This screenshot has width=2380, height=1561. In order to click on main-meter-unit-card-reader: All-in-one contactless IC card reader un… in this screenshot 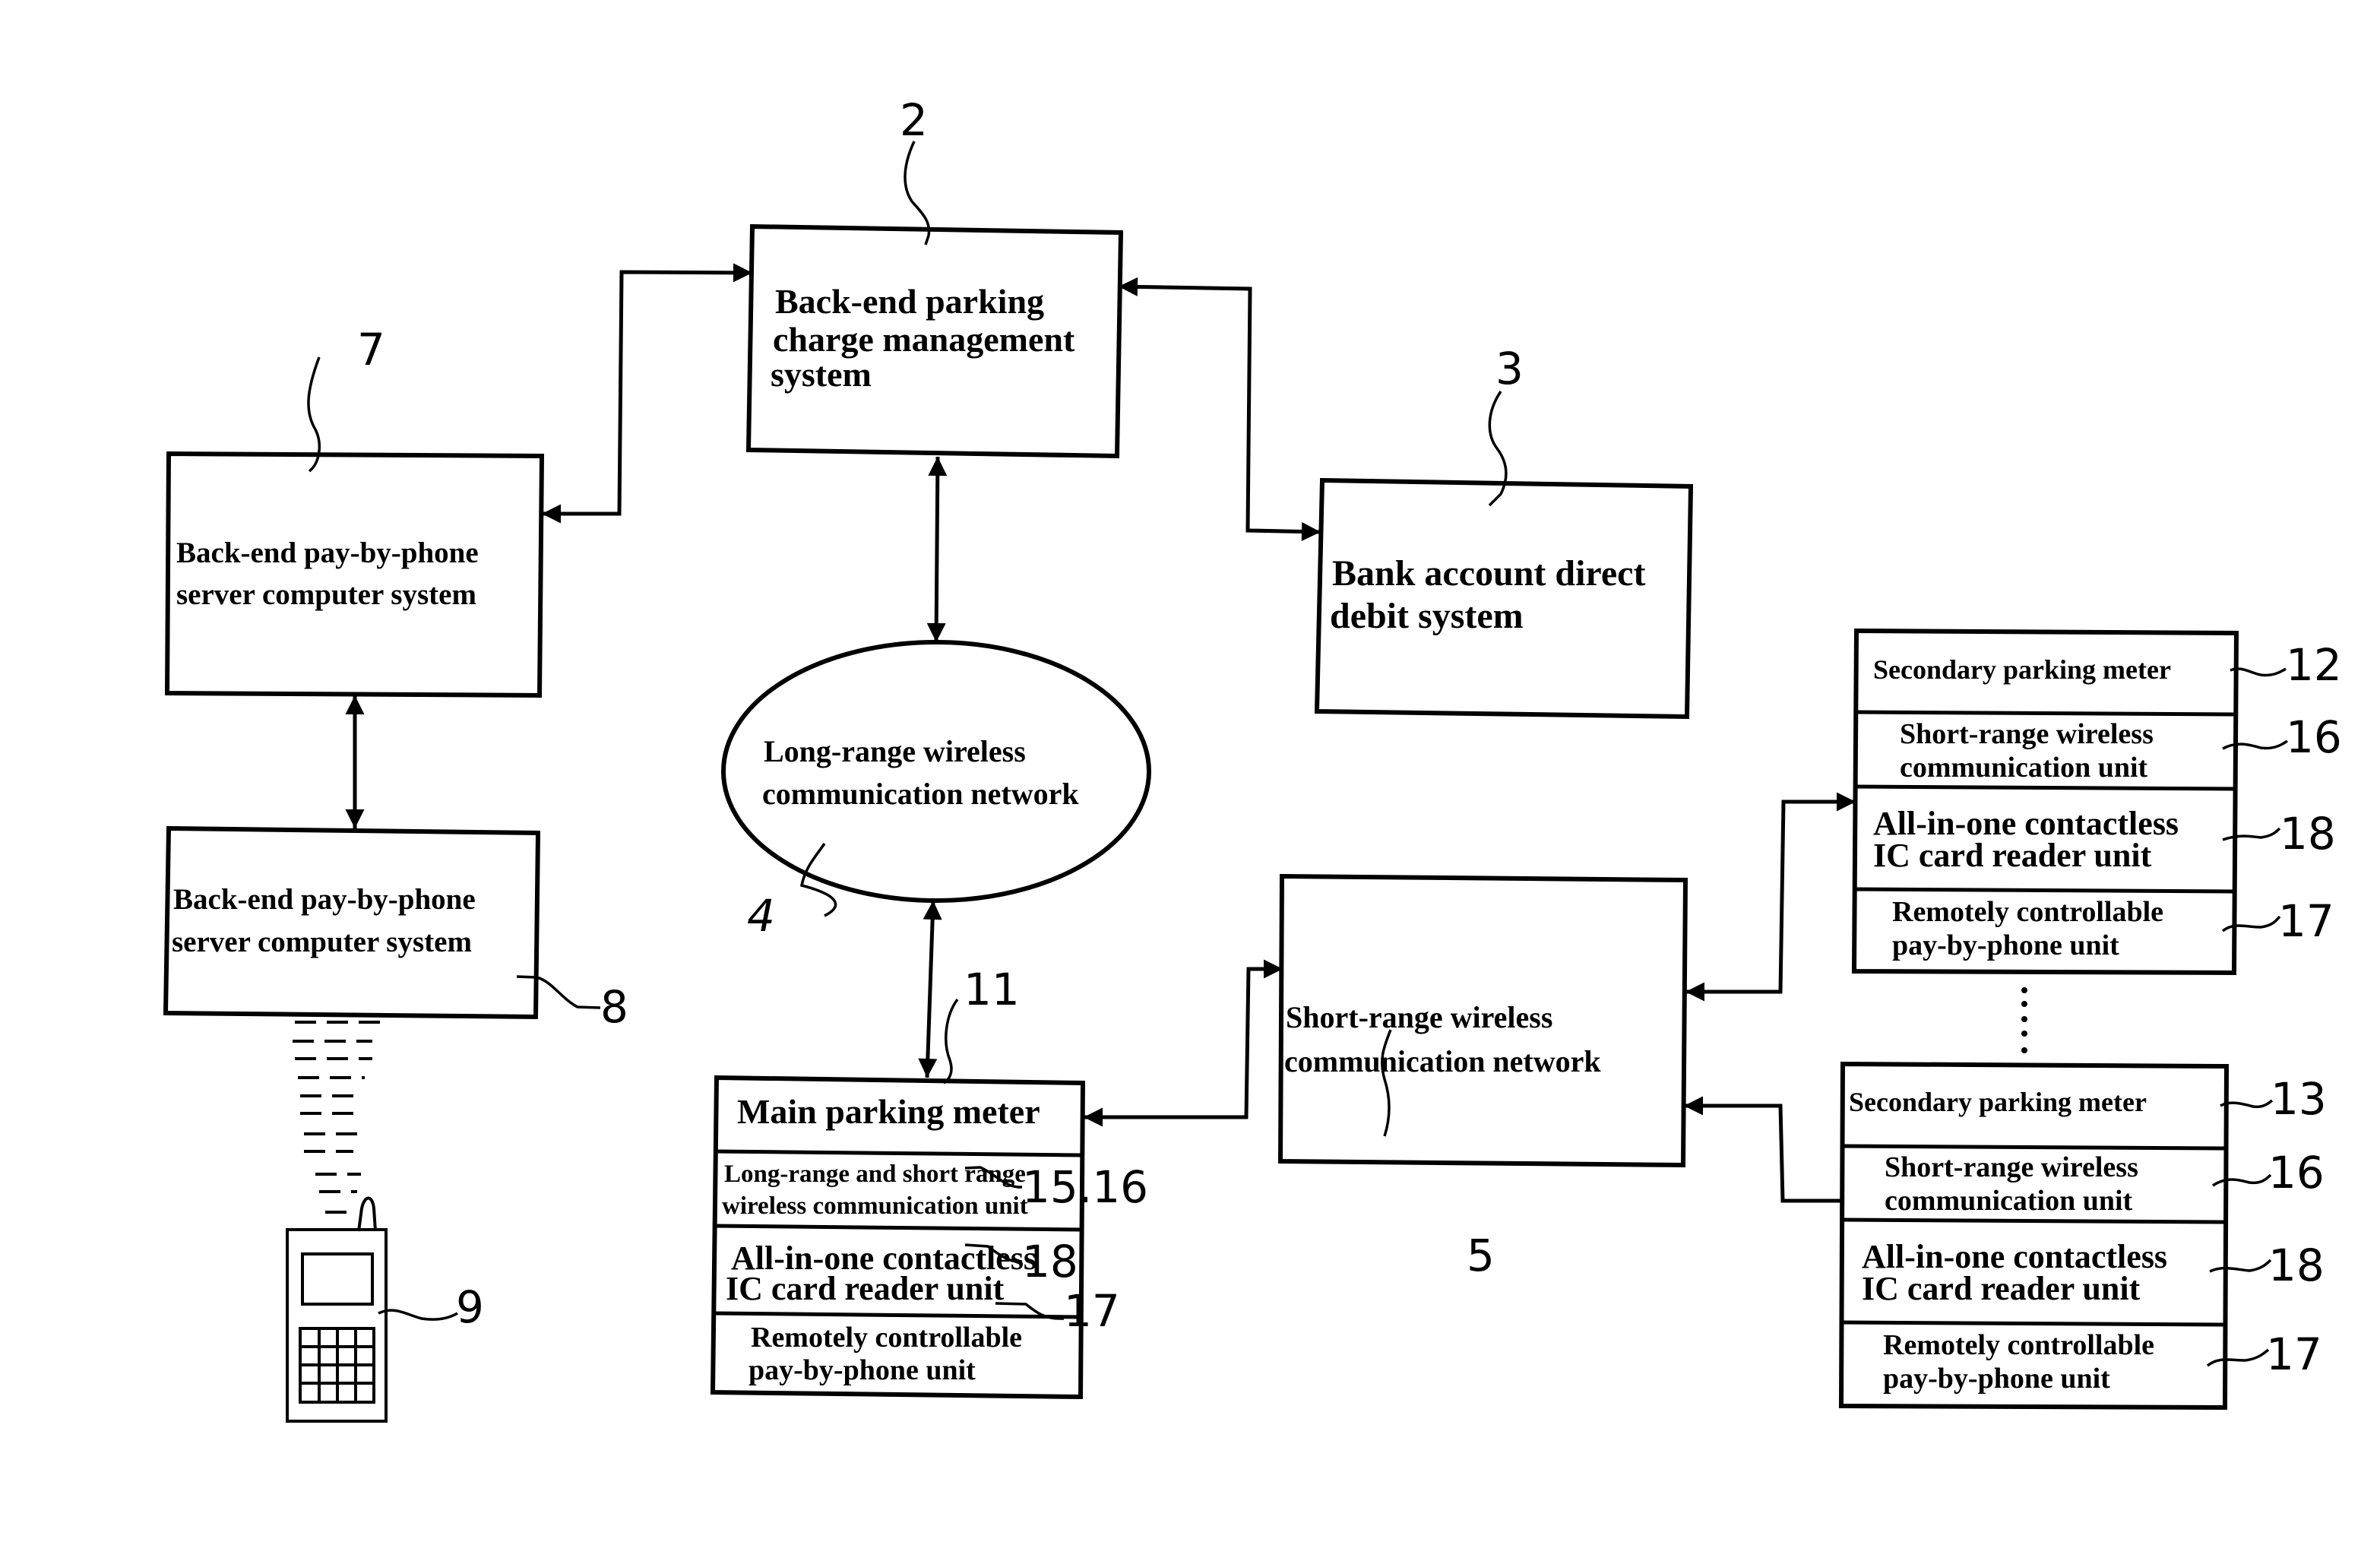, I will do `click(885, 1273)`.